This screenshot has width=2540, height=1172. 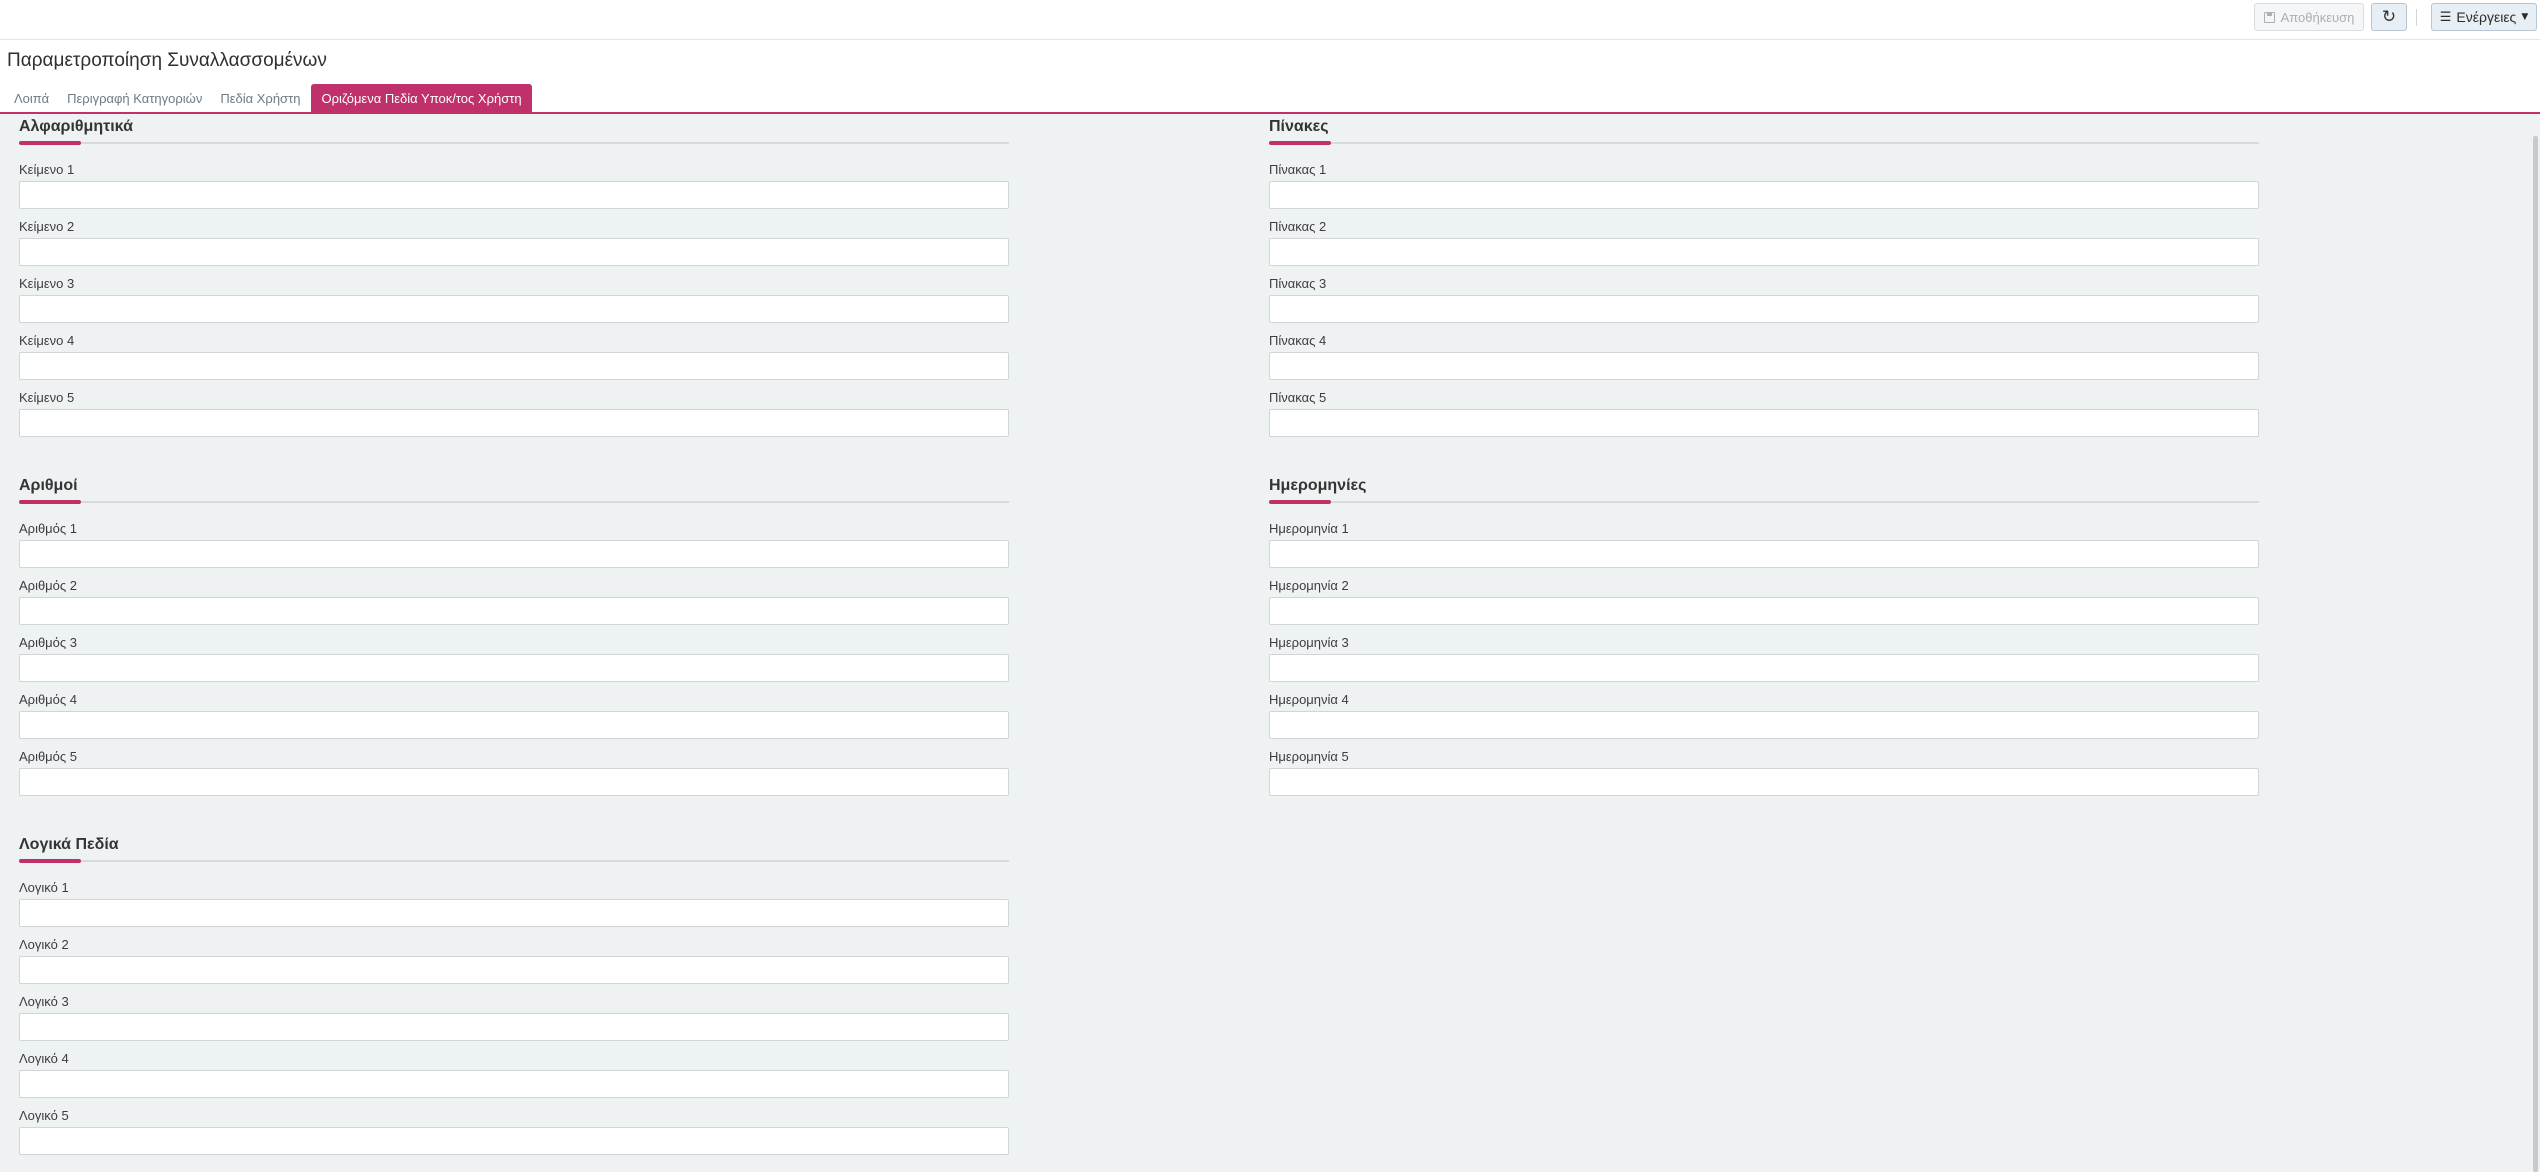 I want to click on number-4-input, so click(x=514, y=725).